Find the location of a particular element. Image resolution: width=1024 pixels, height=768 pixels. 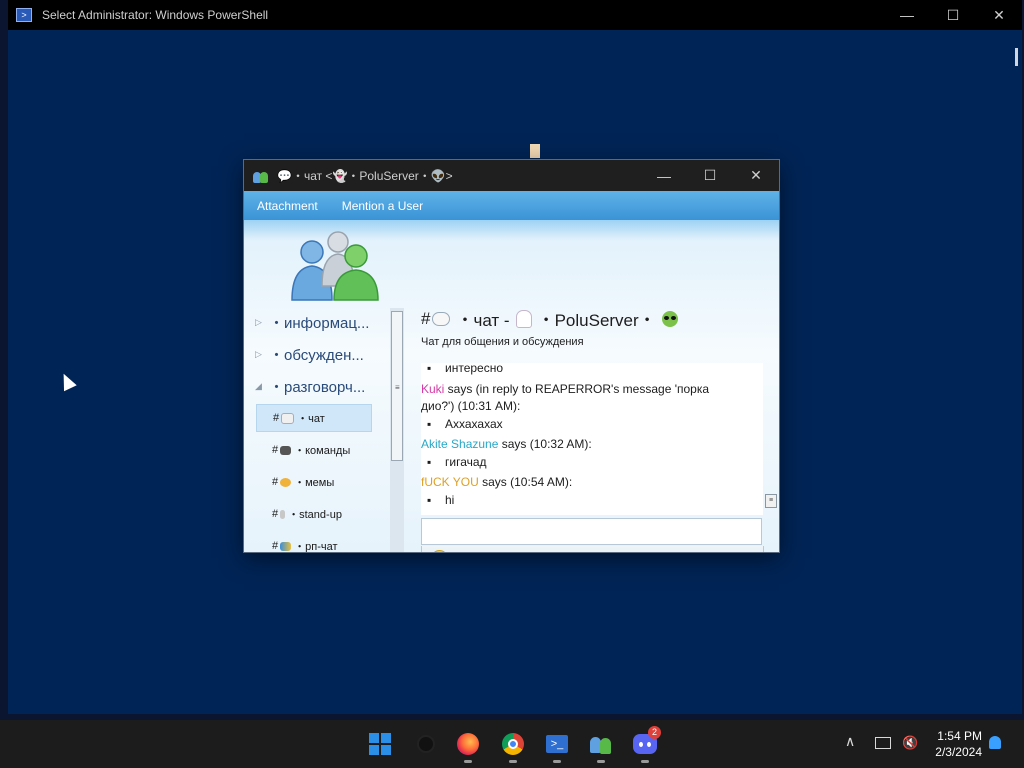

network-icon is located at coordinates (883, 743).